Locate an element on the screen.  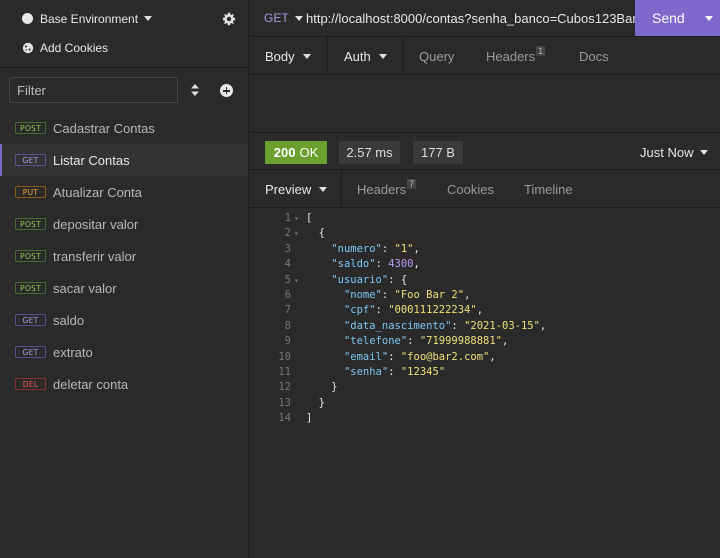
send-button: Send is located at coordinates (677, 18).